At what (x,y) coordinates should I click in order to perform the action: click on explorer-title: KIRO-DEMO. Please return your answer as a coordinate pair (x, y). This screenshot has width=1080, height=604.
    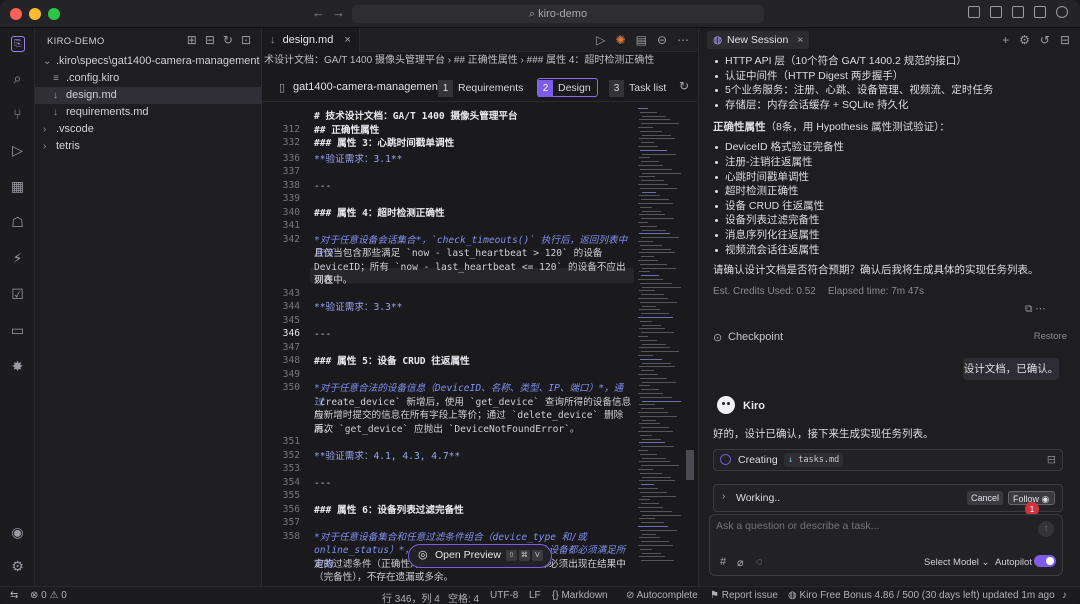
    Looking at the image, I should click on (76, 41).